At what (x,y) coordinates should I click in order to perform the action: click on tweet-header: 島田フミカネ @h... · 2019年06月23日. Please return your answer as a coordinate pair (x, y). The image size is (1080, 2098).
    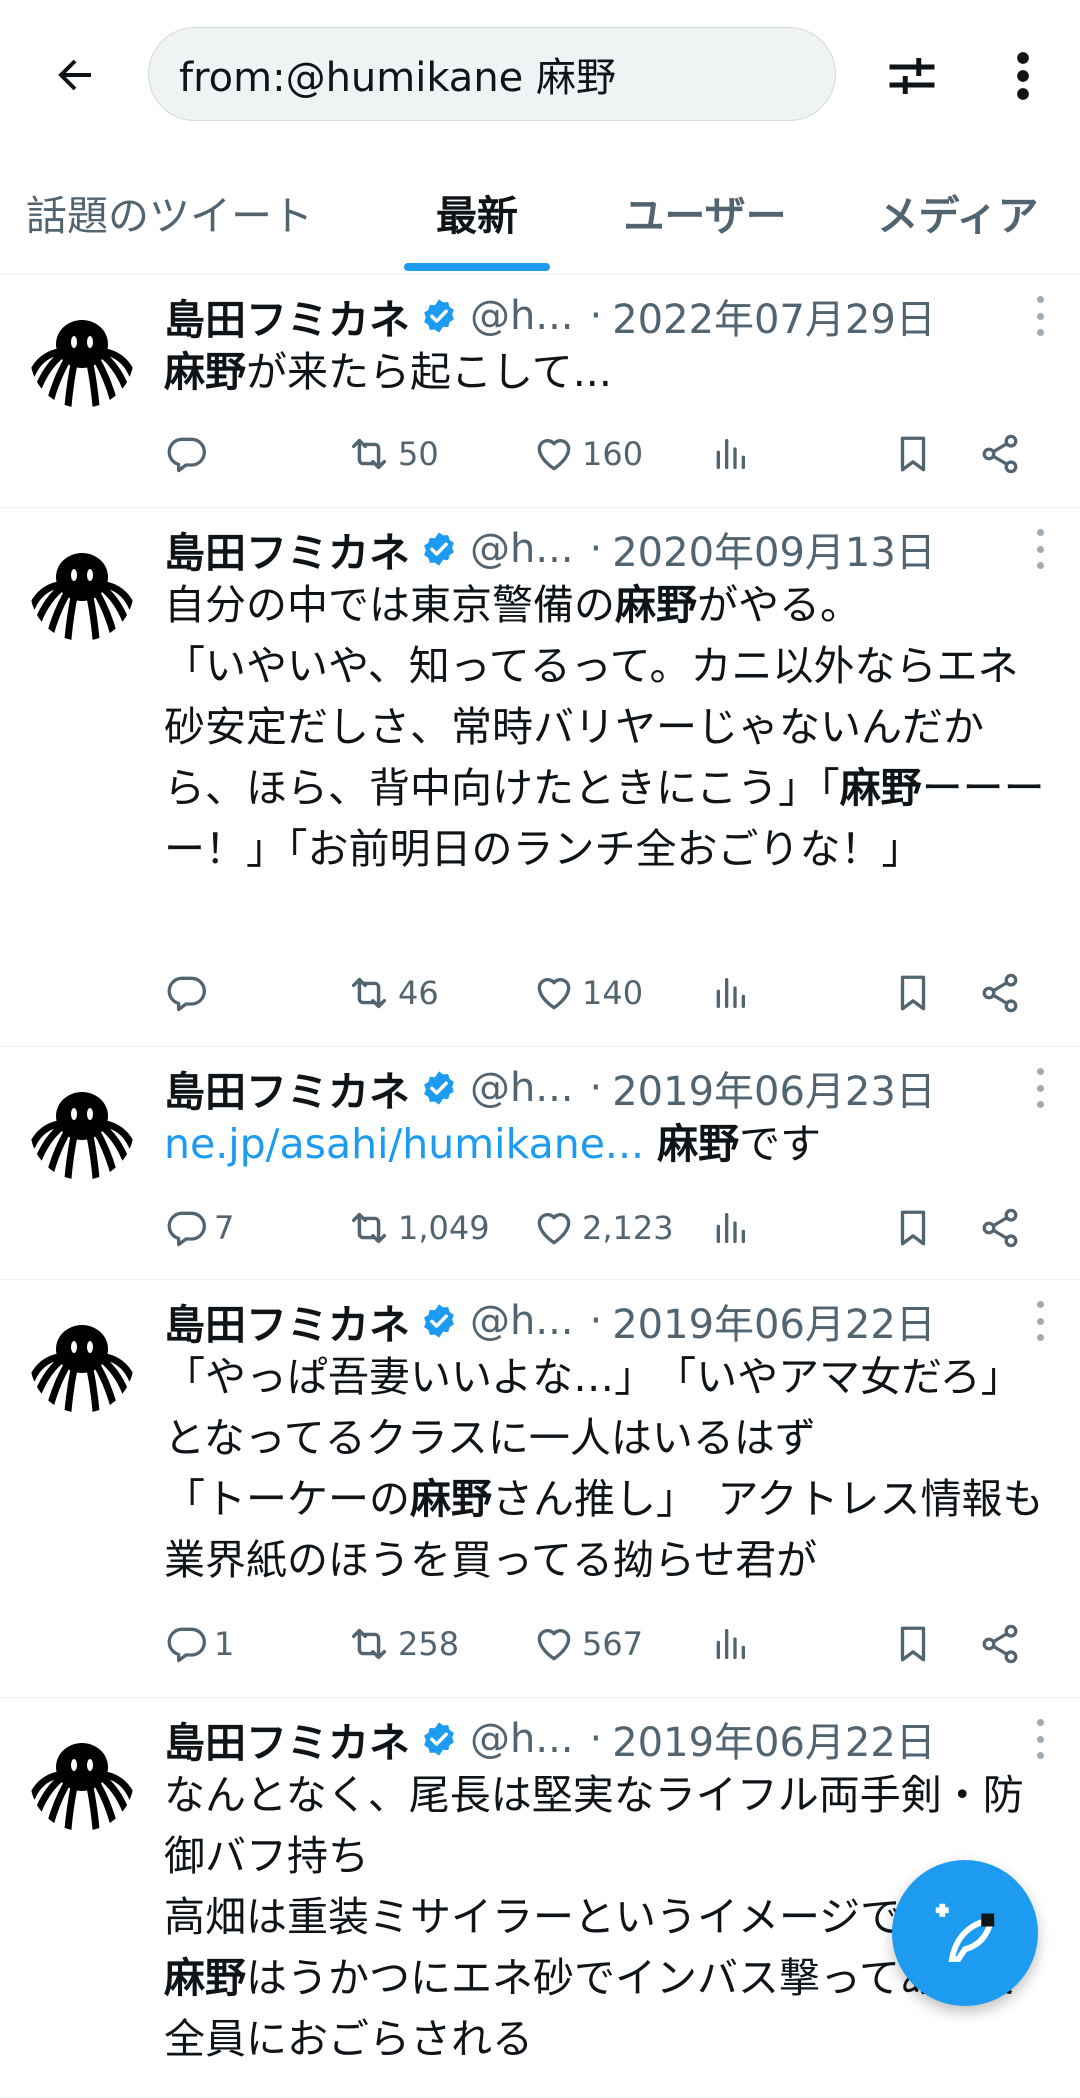
    Looking at the image, I should click on (612, 1088).